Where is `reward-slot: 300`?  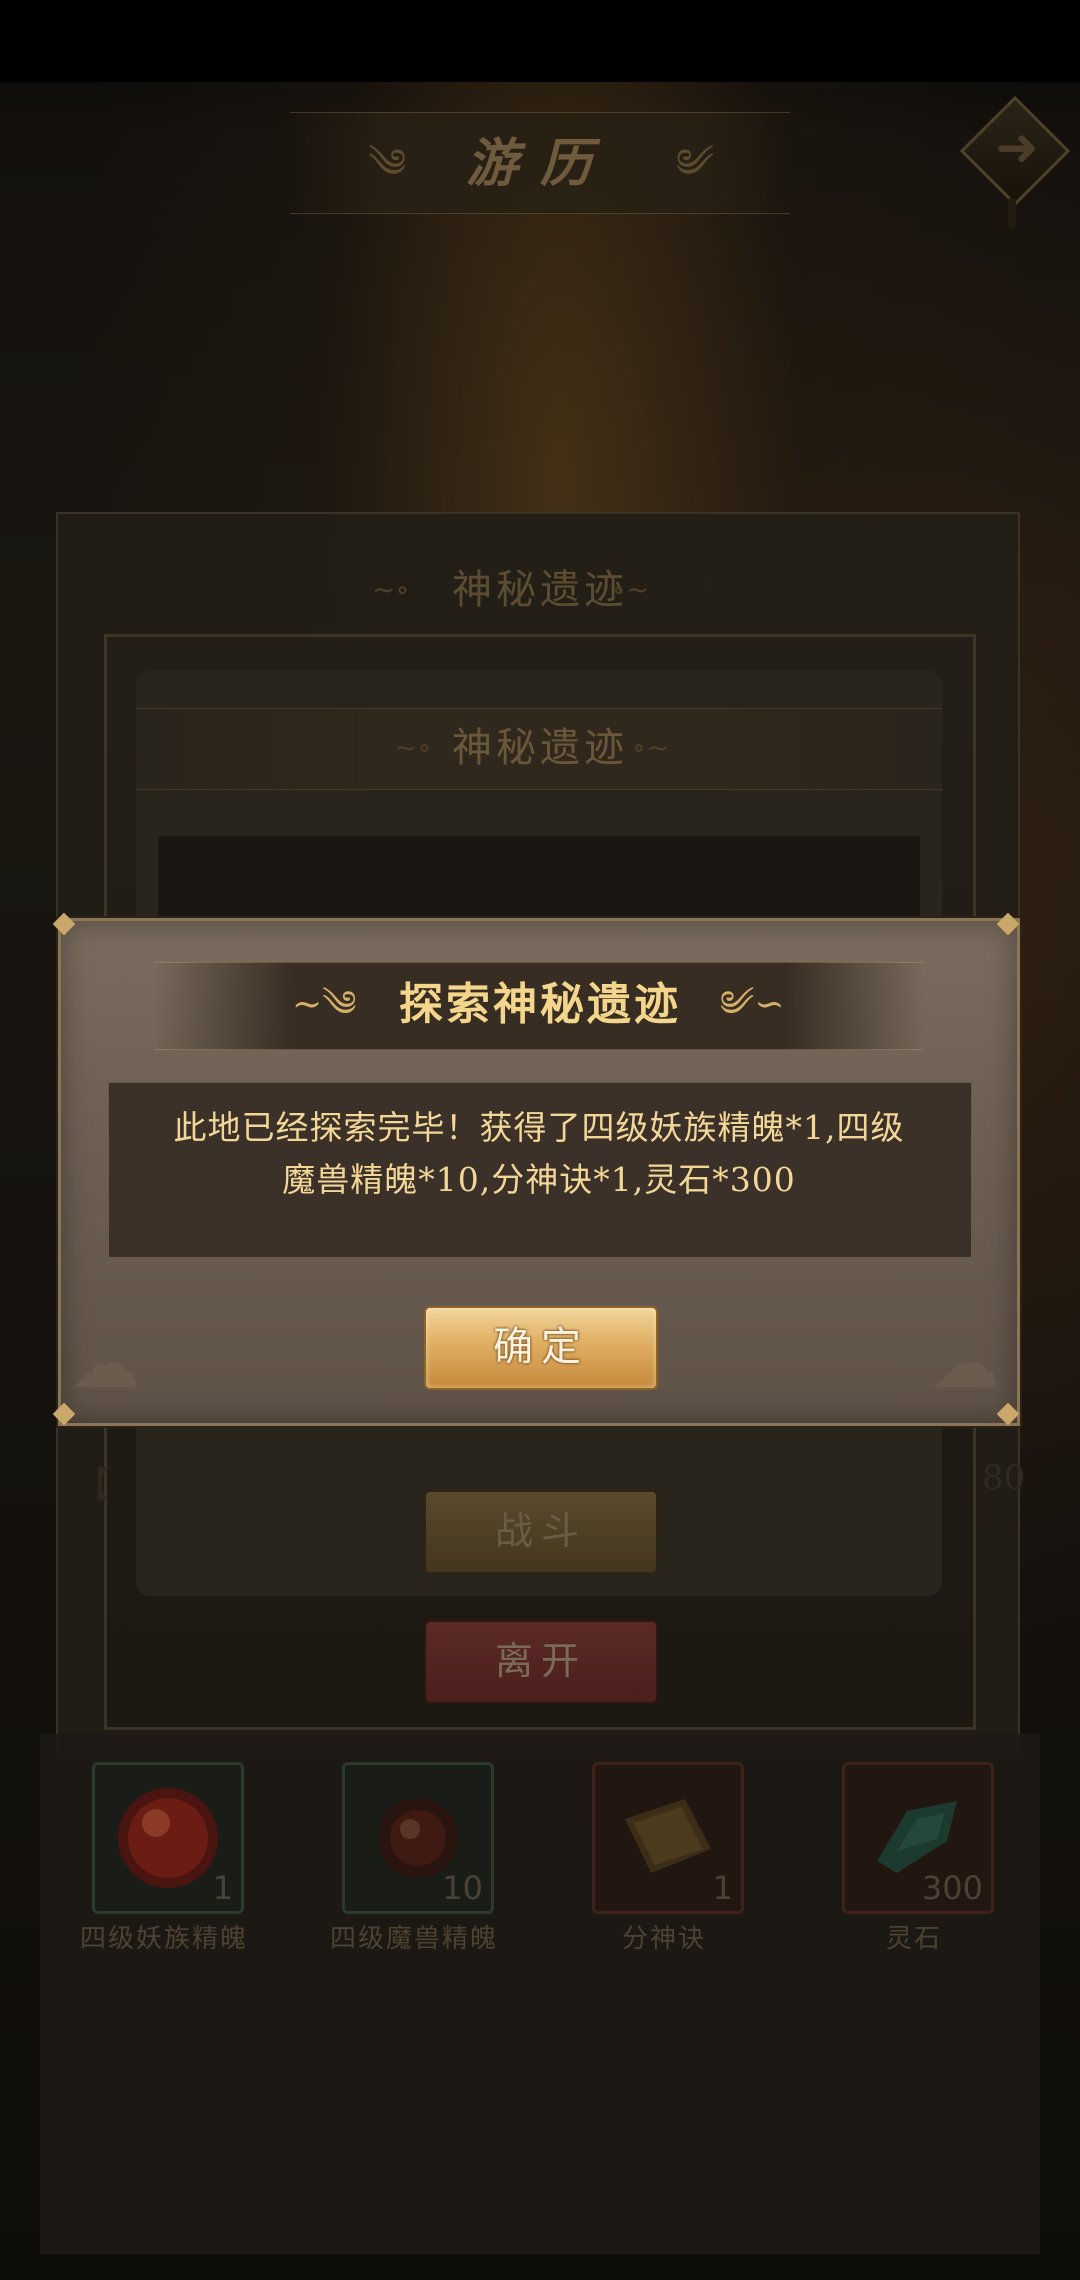 reward-slot: 300 is located at coordinates (918, 1838).